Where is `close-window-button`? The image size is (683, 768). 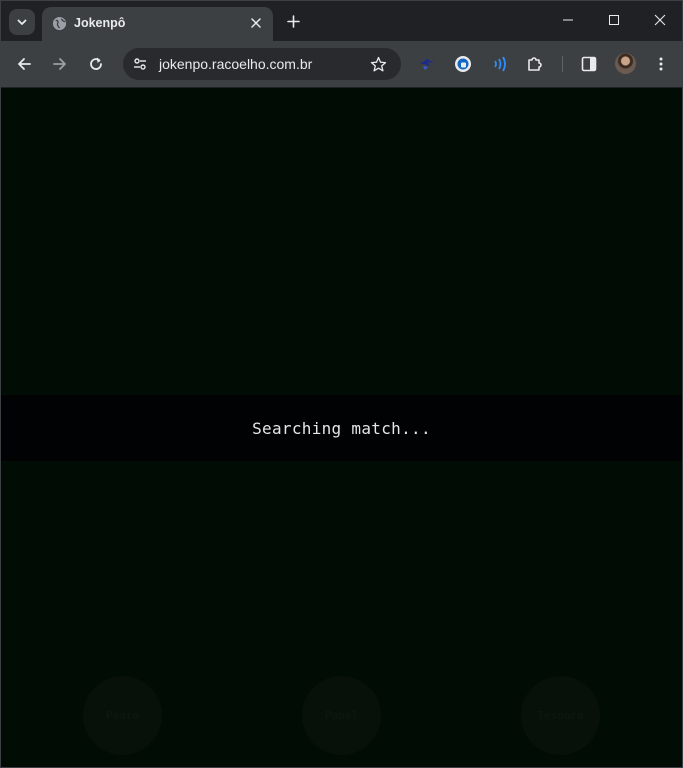 close-window-button is located at coordinates (660, 20).